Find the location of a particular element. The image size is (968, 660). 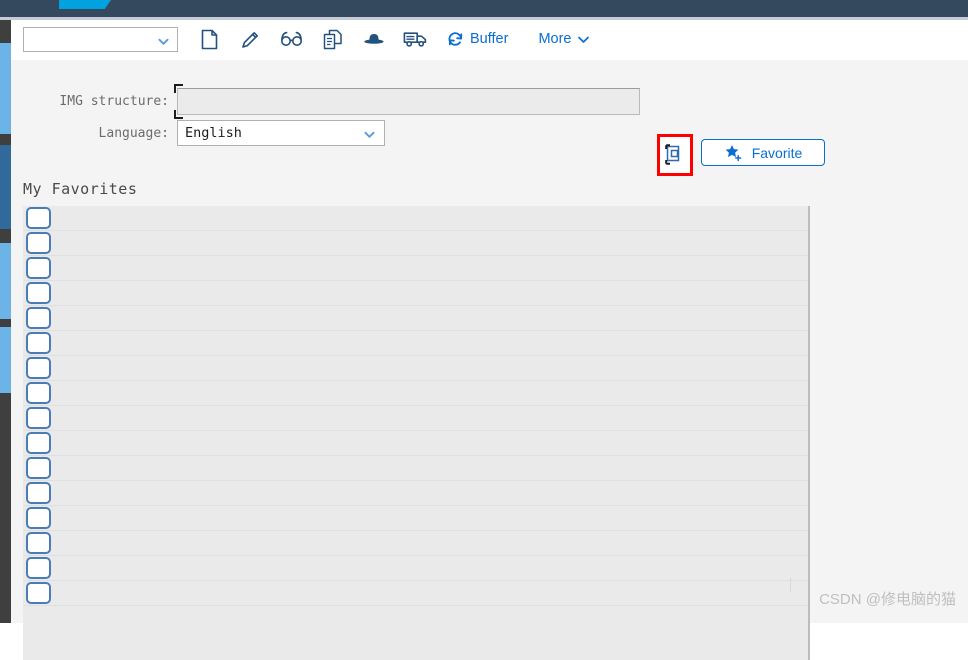

img-structure-input is located at coordinates (408, 101).